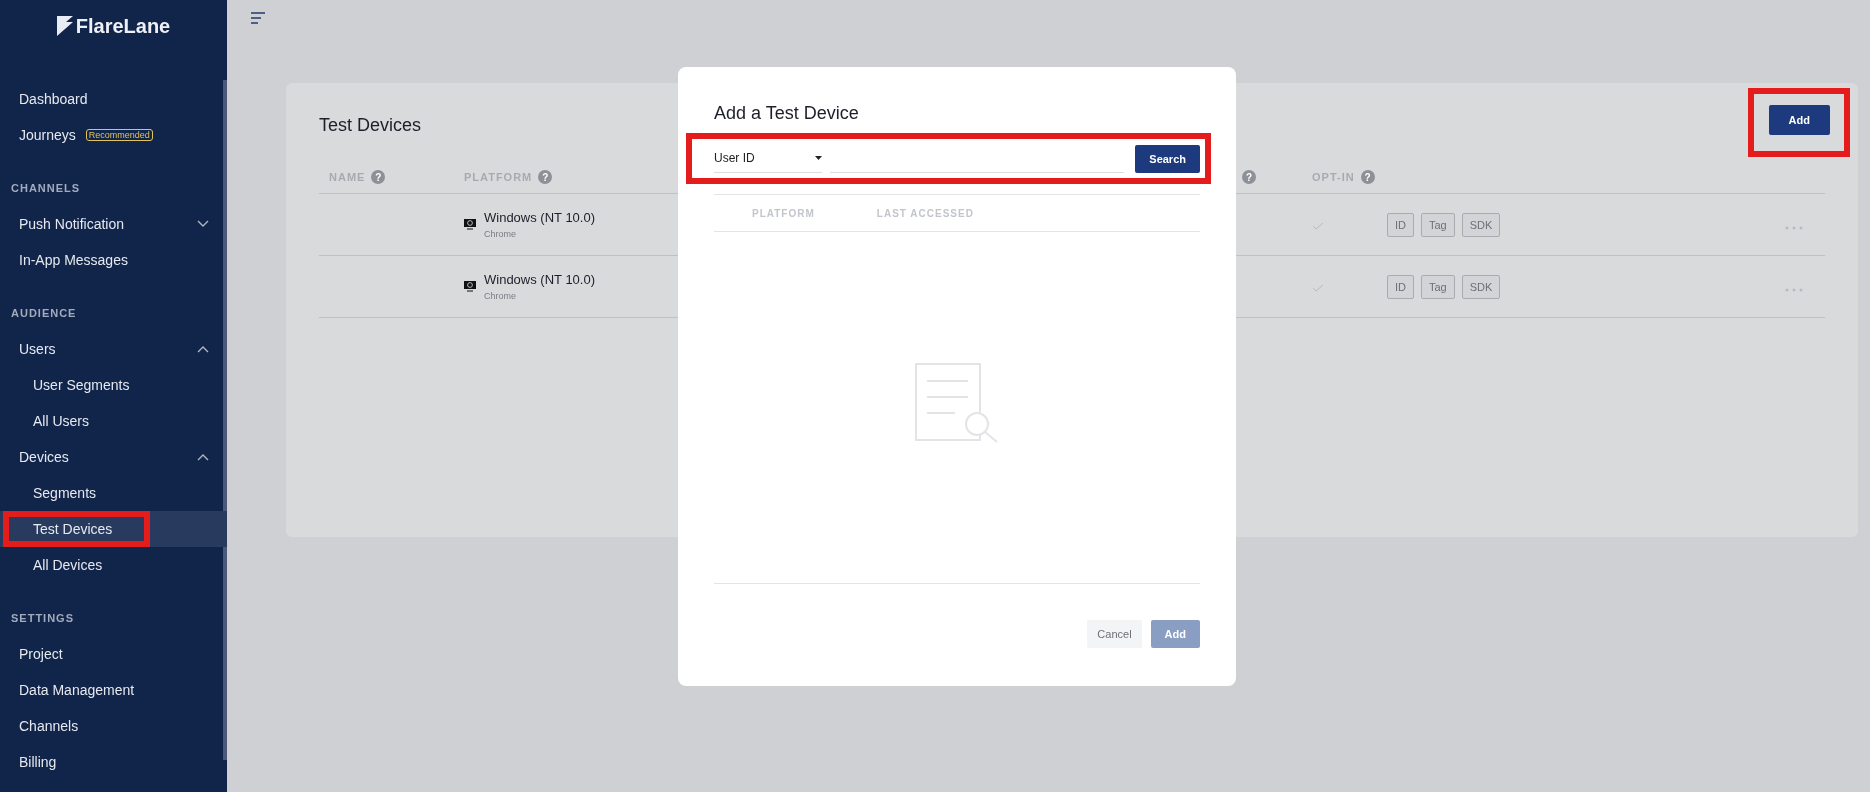 Image resolution: width=1870 pixels, height=792 pixels. Describe the element at coordinates (113, 385) in the screenshot. I see `nav-subitem: User Segments` at that location.